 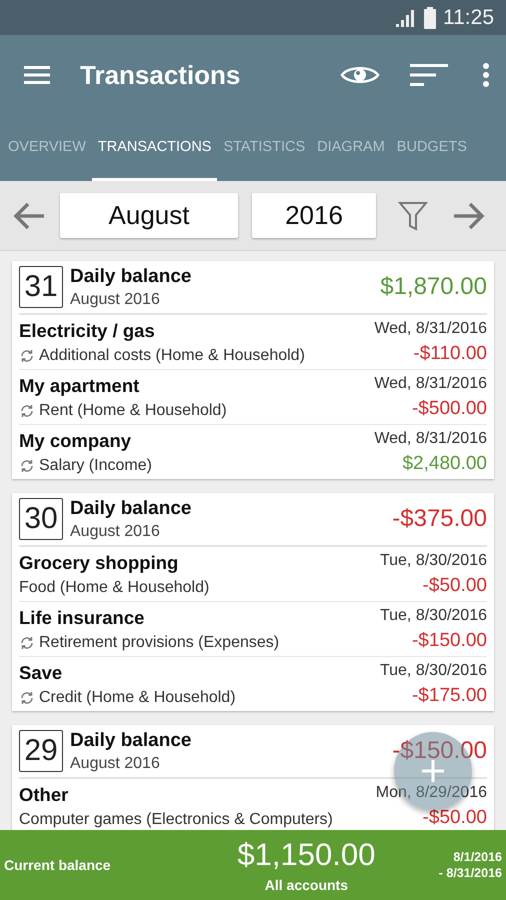 I want to click on transaction-name: Grocery shopping, so click(x=99, y=563).